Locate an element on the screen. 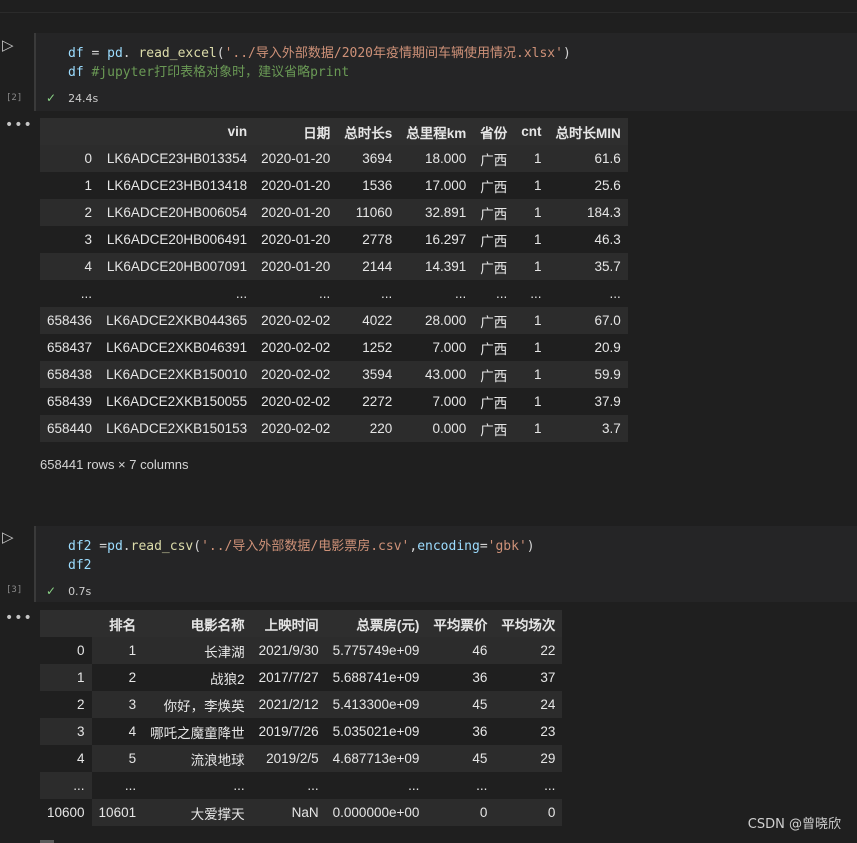 This screenshot has height=843, width=857. table-row: 1 2 战狼2 2017/7/27 5.688741e+09 36 37 is located at coordinates (301, 677).